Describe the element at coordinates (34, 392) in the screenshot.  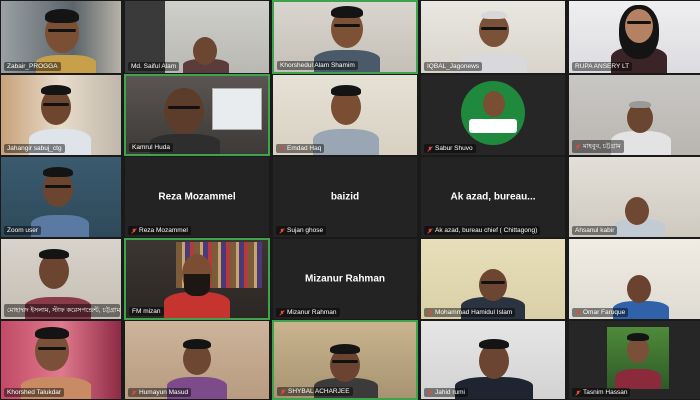
I see `participant-name-label: Khorshed Talukdar` at that location.